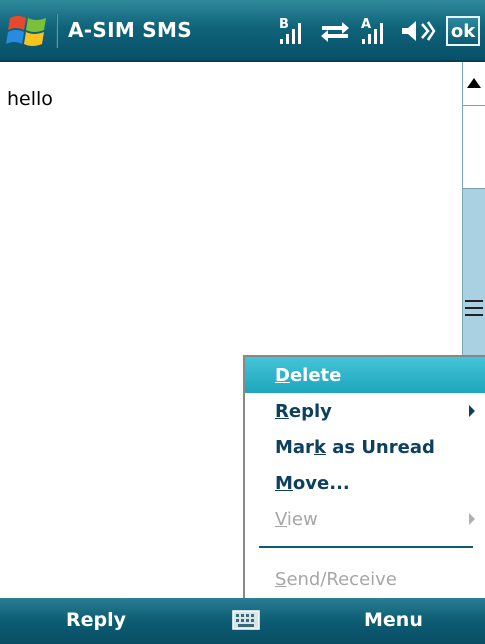 The image size is (485, 644). What do you see at coordinates (302, 519) in the screenshot?
I see `menu-item-text: iew` at bounding box center [302, 519].